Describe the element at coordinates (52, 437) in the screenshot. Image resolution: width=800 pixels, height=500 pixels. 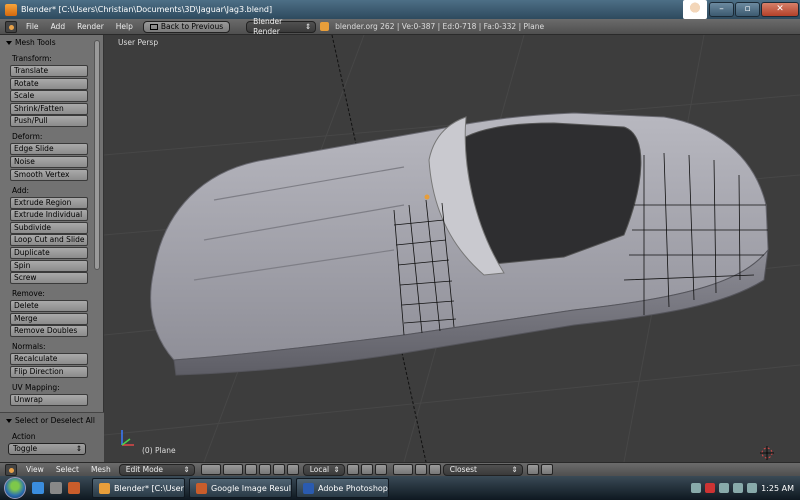
I see `operator-panel: Select or Deselect All Action Toggle ⇕` at that location.